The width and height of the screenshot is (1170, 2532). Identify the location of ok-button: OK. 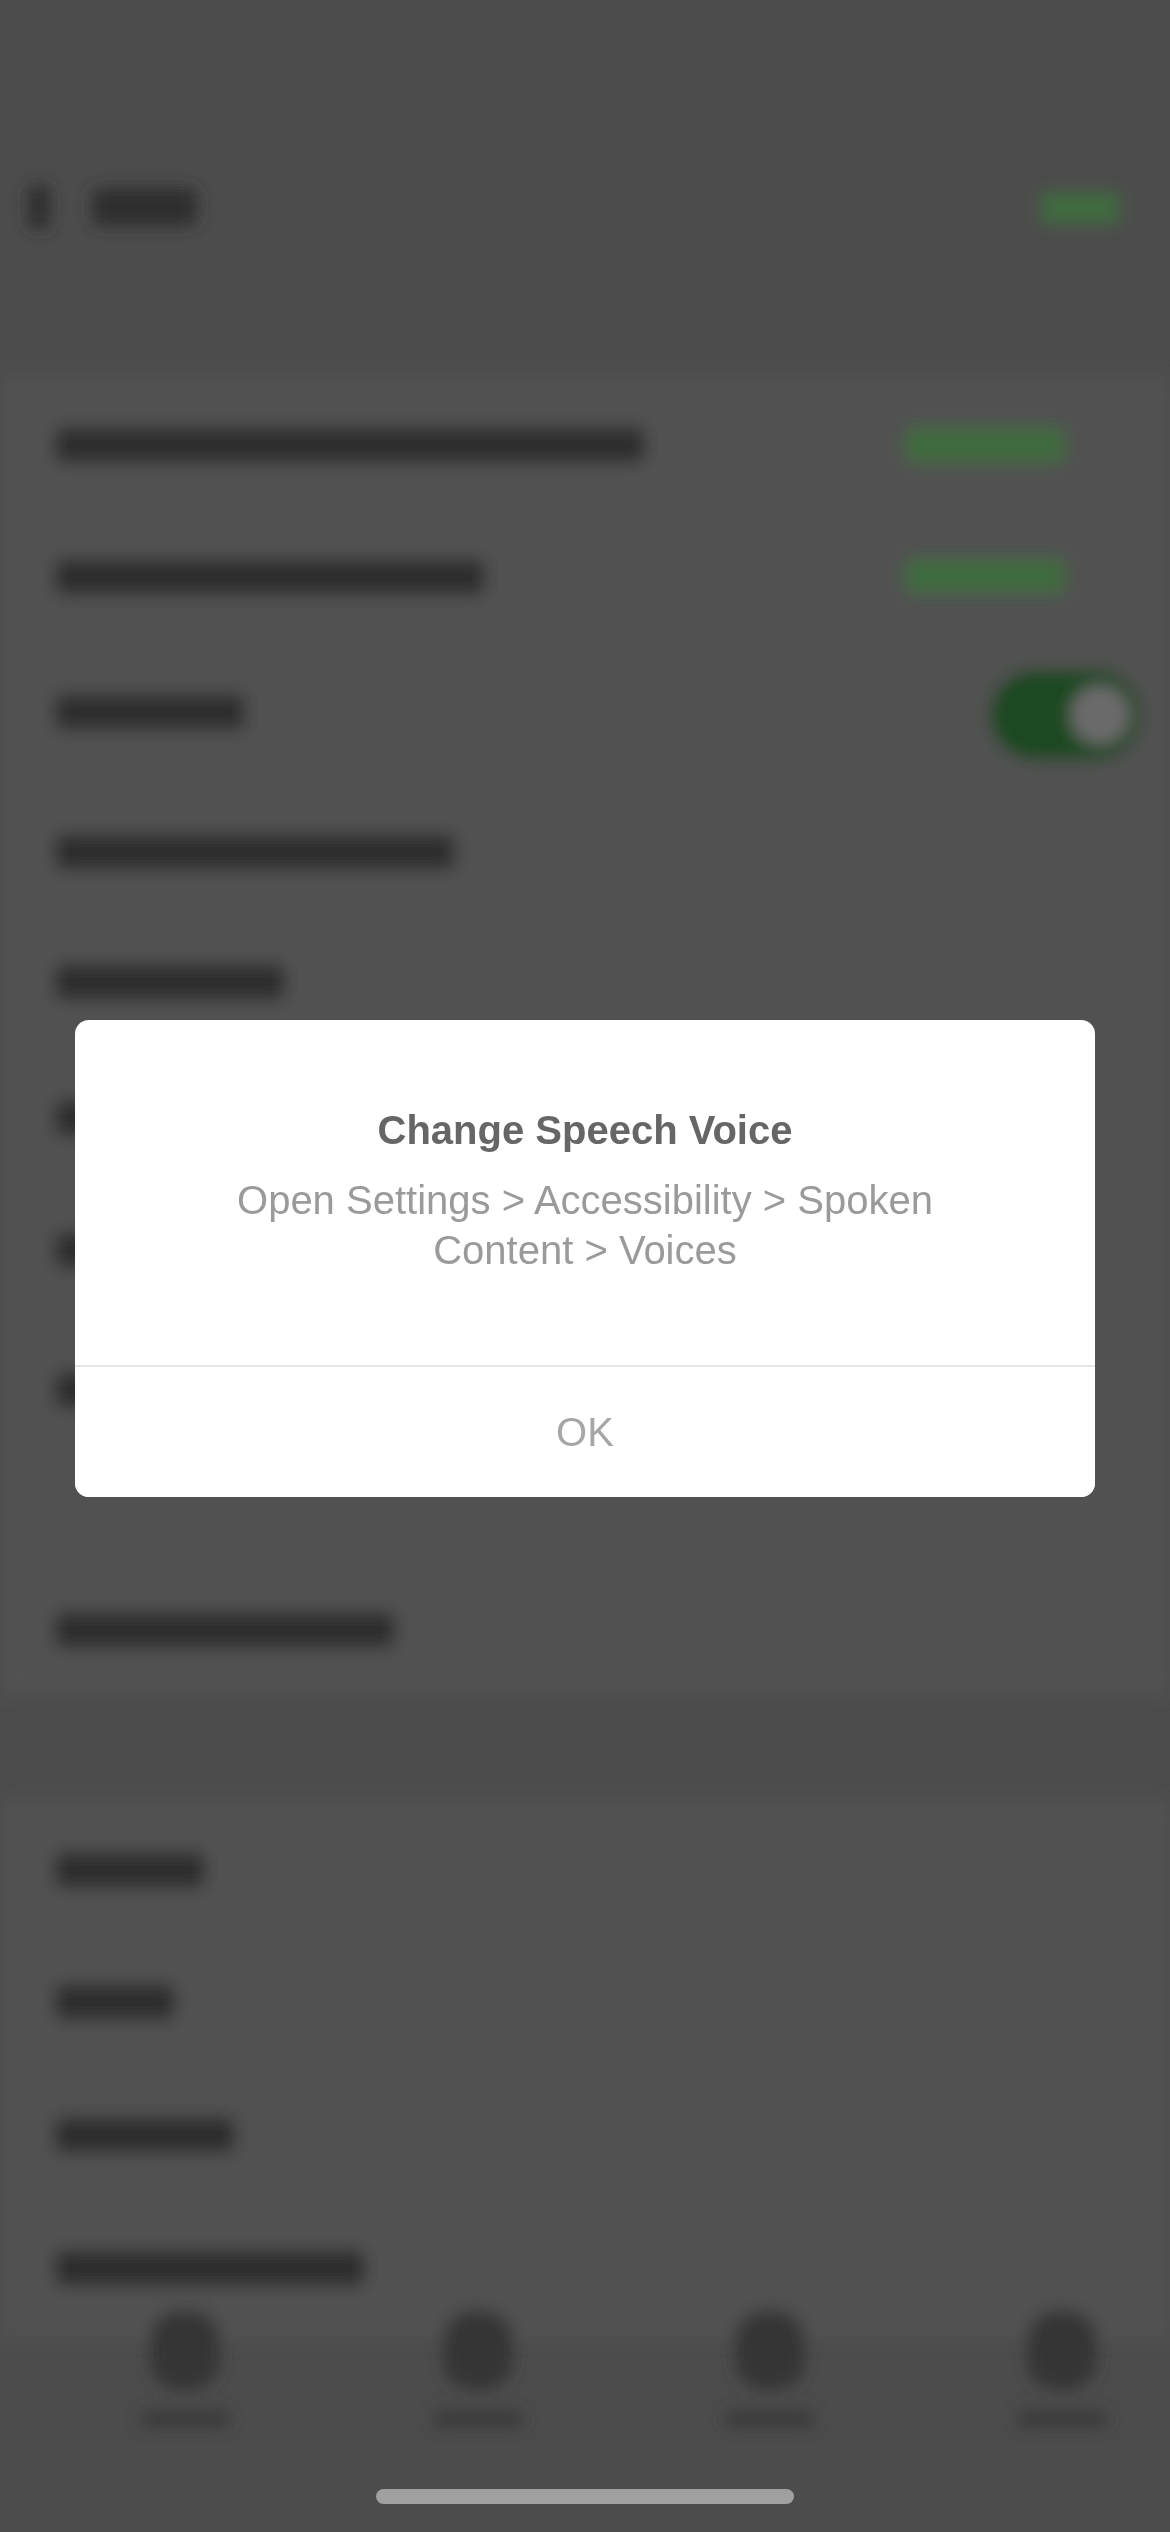
(585, 1431).